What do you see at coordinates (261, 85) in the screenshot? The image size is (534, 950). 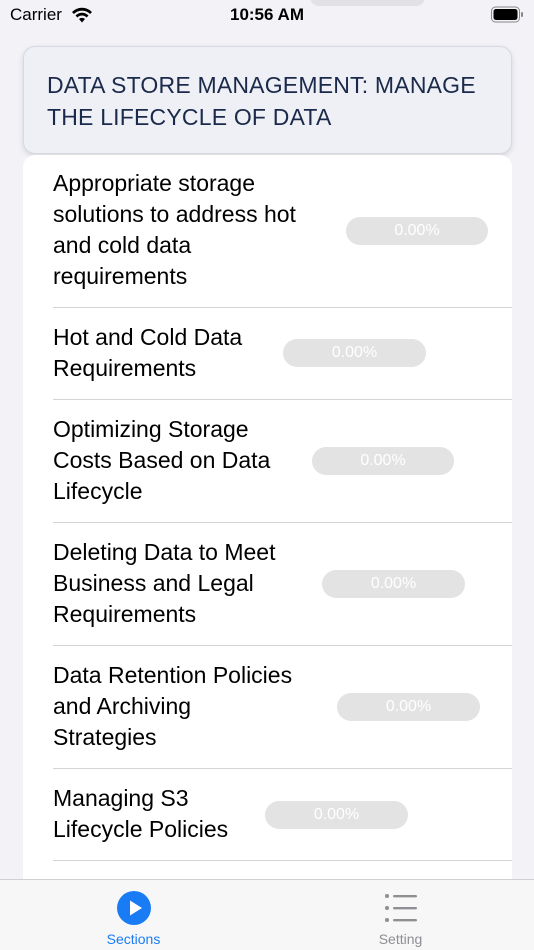 I see `chapter-title-line-1: DATA STORE MANAGEMENT: MANAGE` at bounding box center [261, 85].